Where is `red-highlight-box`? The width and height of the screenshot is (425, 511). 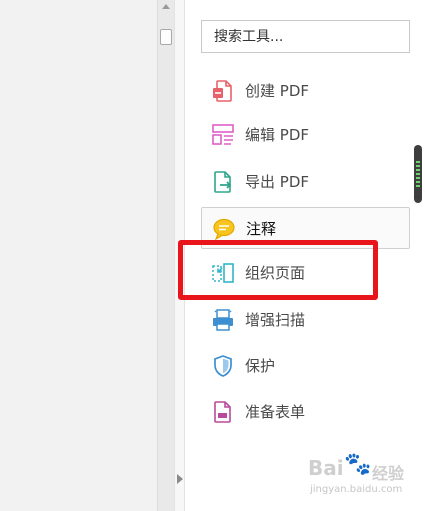 red-highlight-box is located at coordinates (278, 270).